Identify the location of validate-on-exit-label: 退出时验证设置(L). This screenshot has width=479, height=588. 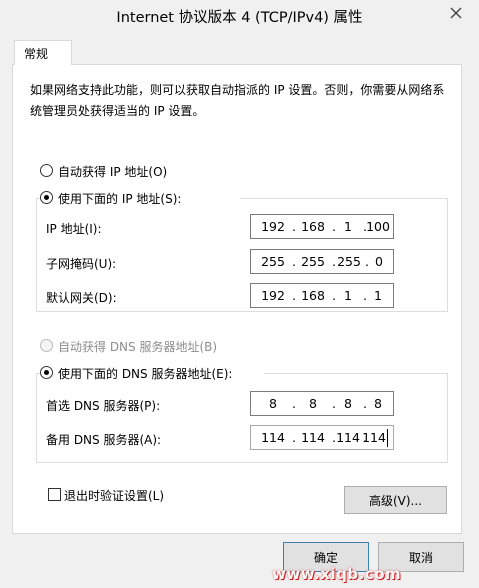
(114, 496).